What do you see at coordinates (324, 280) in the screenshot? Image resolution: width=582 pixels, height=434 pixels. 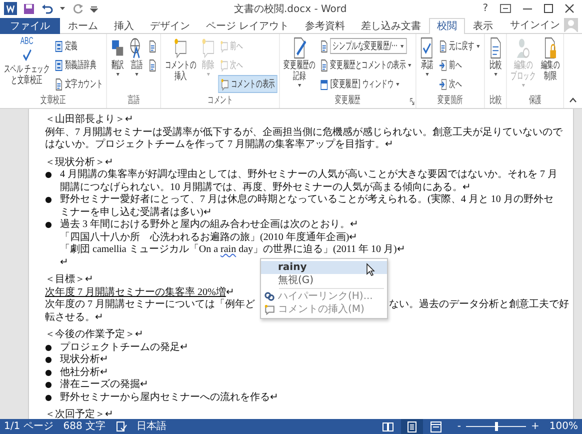 I see `menu-item: 無視(G)` at bounding box center [324, 280].